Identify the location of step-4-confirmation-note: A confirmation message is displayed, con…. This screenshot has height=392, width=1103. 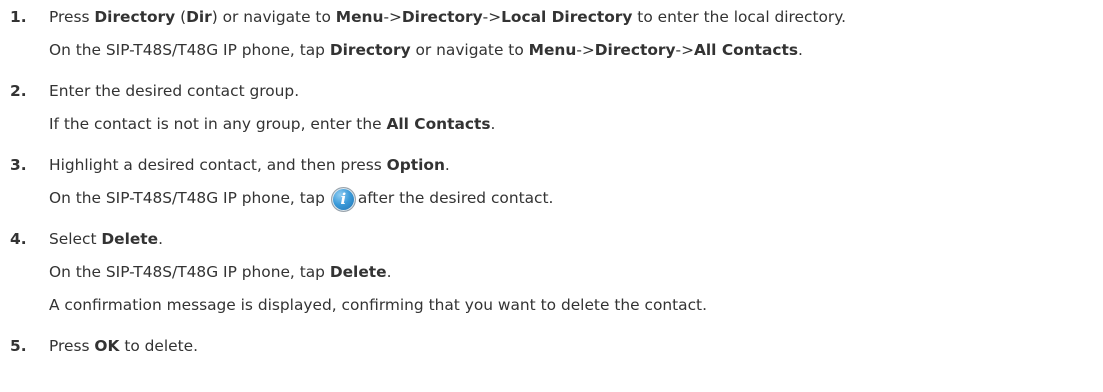
(378, 305).